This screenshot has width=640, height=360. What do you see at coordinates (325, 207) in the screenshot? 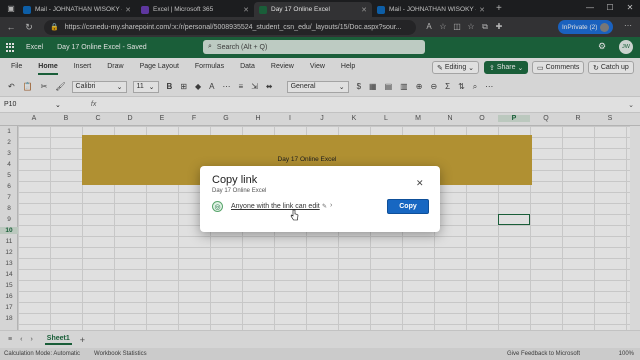
I see `edit-permission-icon: ✎` at bounding box center [325, 207].